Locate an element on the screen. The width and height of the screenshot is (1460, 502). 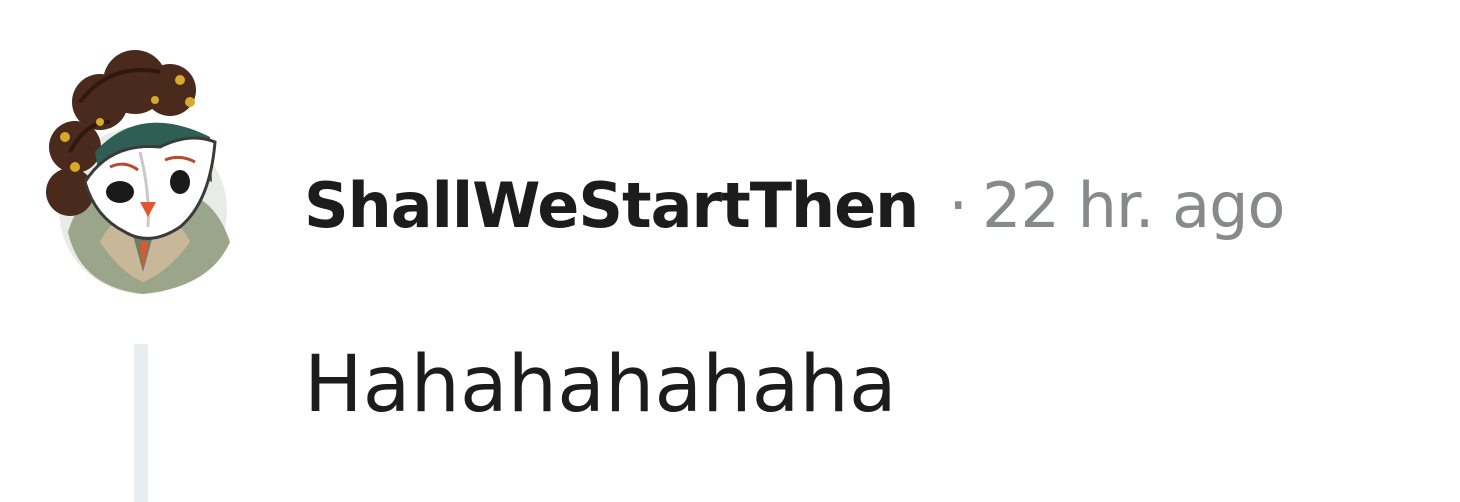
owl-mask-avatar-icon is located at coordinates (138, 172).